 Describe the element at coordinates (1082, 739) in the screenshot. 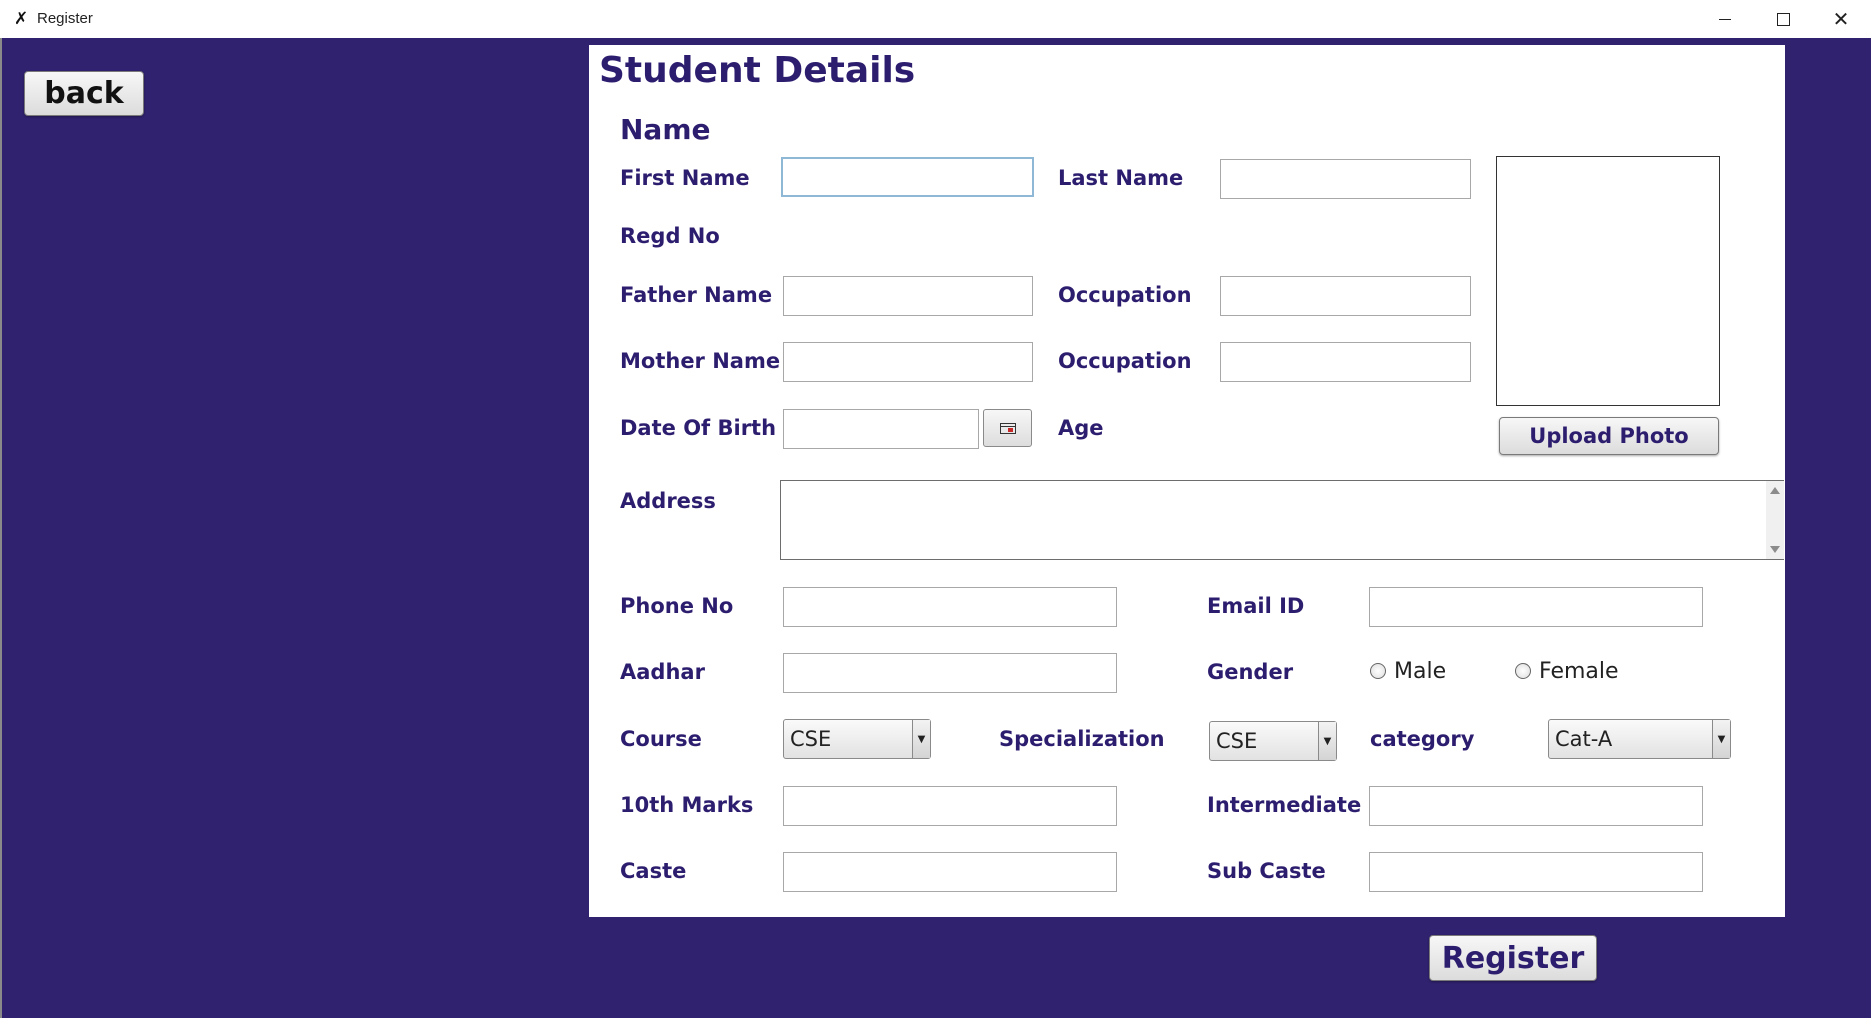

I see `specialization-label: Specialization` at that location.